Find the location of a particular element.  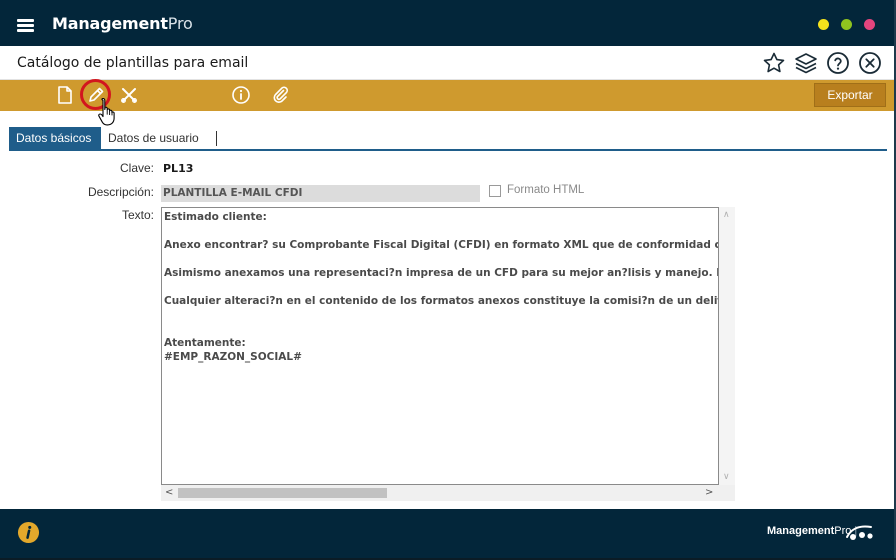

formato-html-label: Formato HTML is located at coordinates (546, 190).